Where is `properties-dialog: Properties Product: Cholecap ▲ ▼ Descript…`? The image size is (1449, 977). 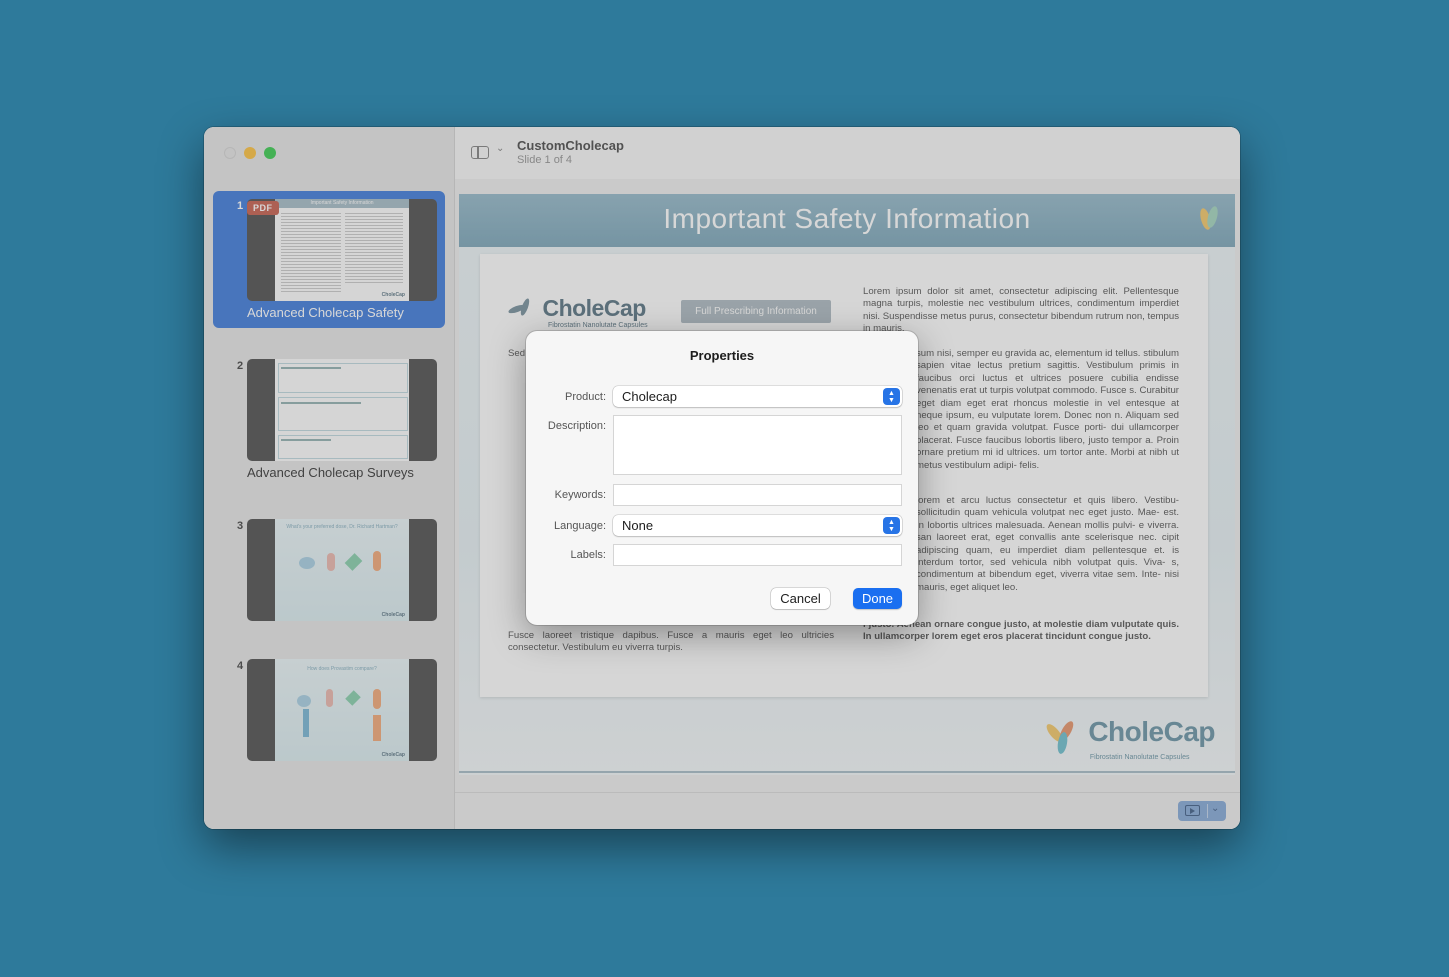 properties-dialog: Properties Product: Cholecap ▲ ▼ Descript… is located at coordinates (722, 478).